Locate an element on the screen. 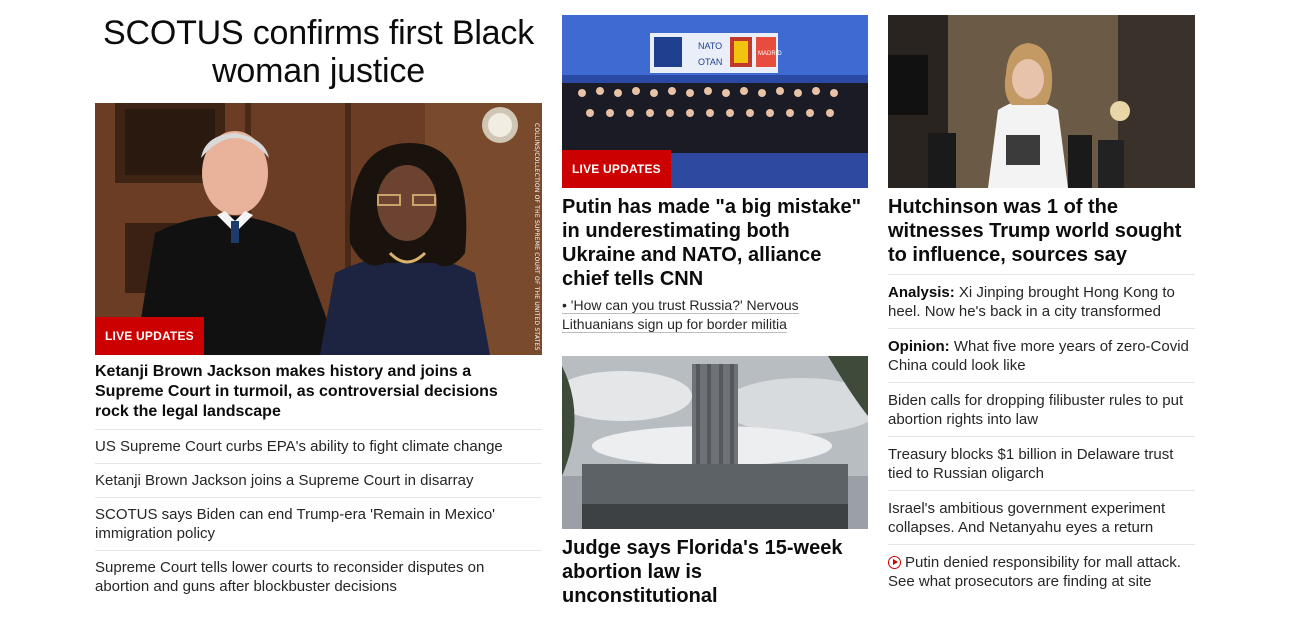 The height and width of the screenshot is (635, 1290). story-prefix: Opinion: is located at coordinates (919, 346).